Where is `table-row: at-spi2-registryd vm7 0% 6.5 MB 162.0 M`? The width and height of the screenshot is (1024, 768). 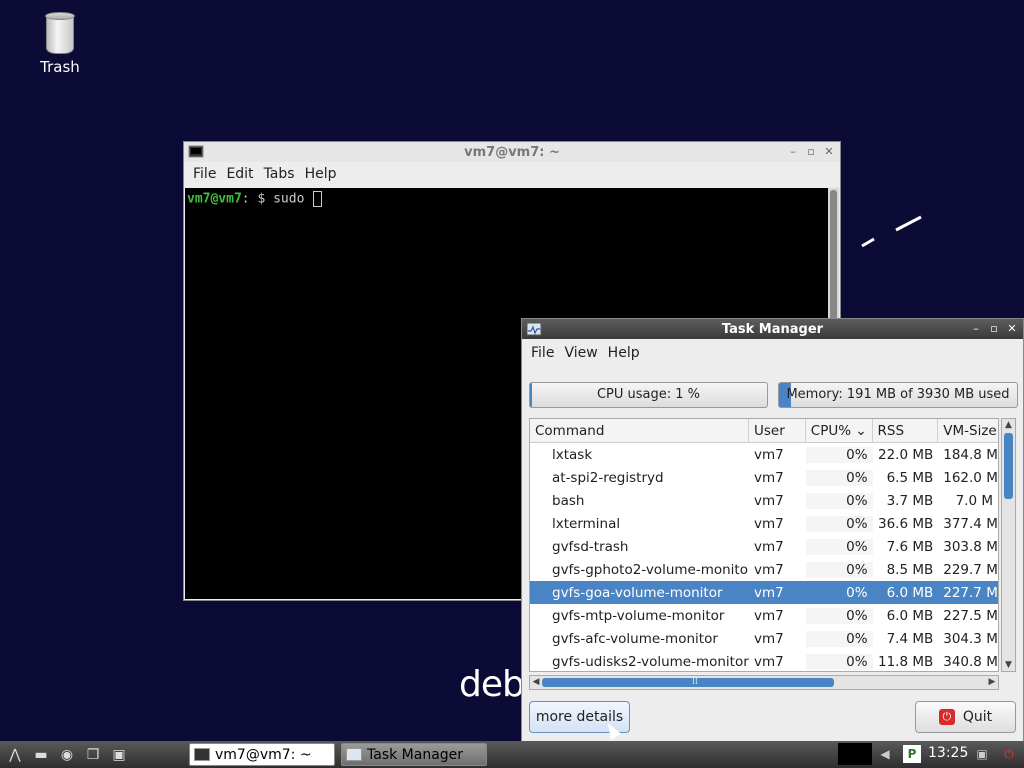 table-row: at-spi2-registryd vm7 0% 6.5 MB 162.0 M is located at coordinates (764, 477).